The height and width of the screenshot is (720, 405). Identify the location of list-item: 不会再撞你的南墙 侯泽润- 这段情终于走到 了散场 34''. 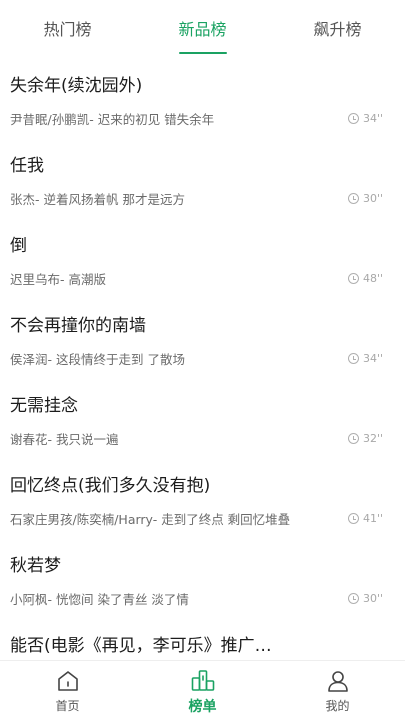
(202, 344).